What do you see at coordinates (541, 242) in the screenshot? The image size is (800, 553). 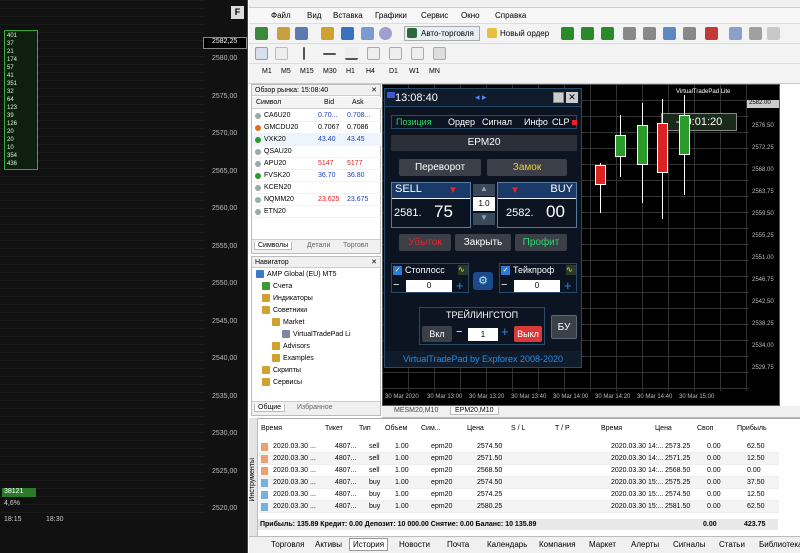 I see `close-profit-button: Профит` at bounding box center [541, 242].